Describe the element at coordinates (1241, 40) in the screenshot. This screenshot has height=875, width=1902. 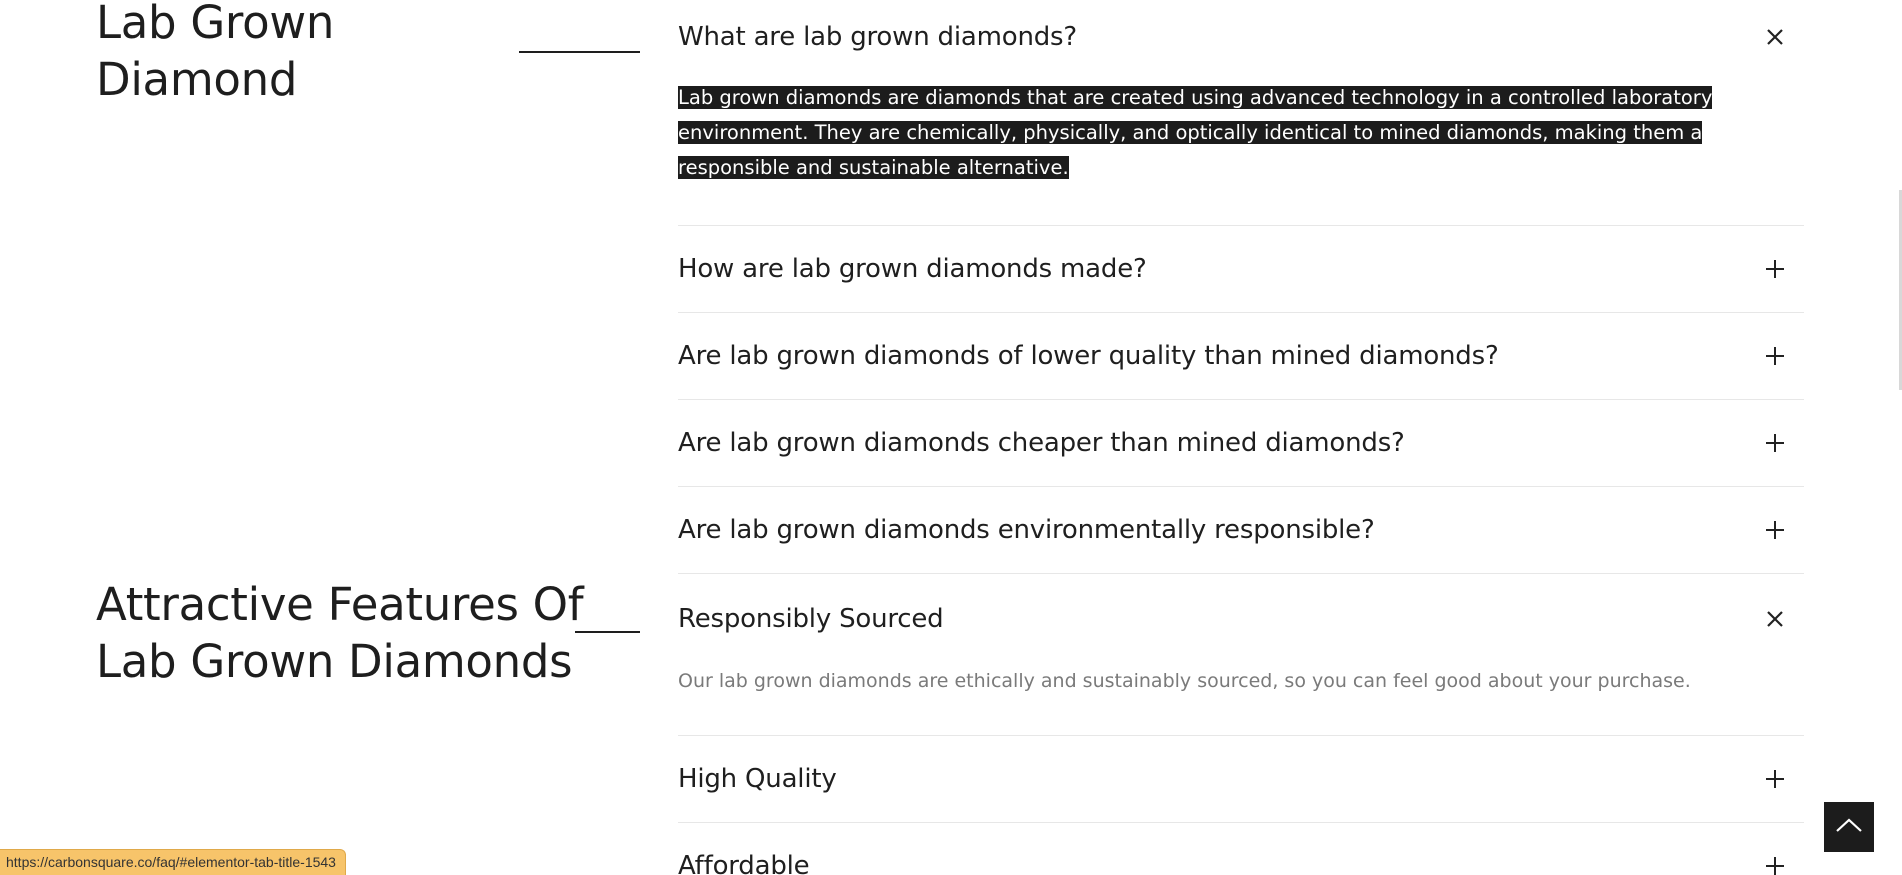
I see `faq-question-what-are: What are lab grown diamonds?` at that location.